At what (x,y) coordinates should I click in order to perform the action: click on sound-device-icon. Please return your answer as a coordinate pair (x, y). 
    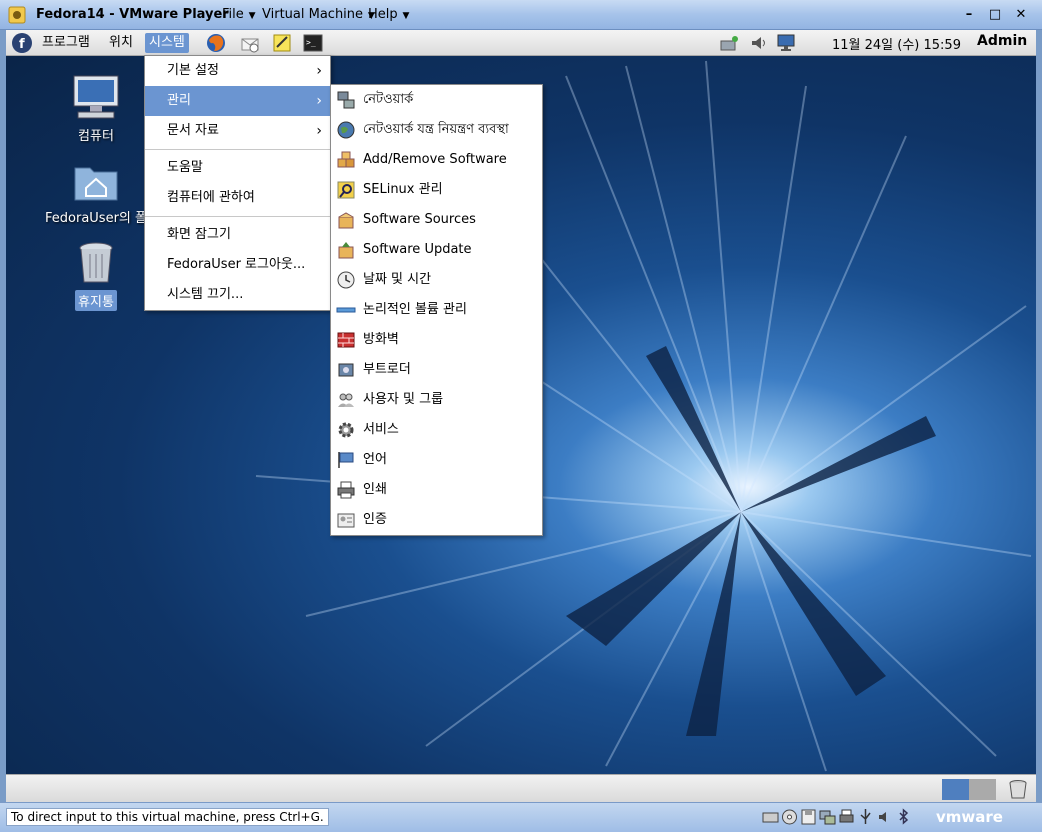
    Looking at the image, I should click on (884, 817).